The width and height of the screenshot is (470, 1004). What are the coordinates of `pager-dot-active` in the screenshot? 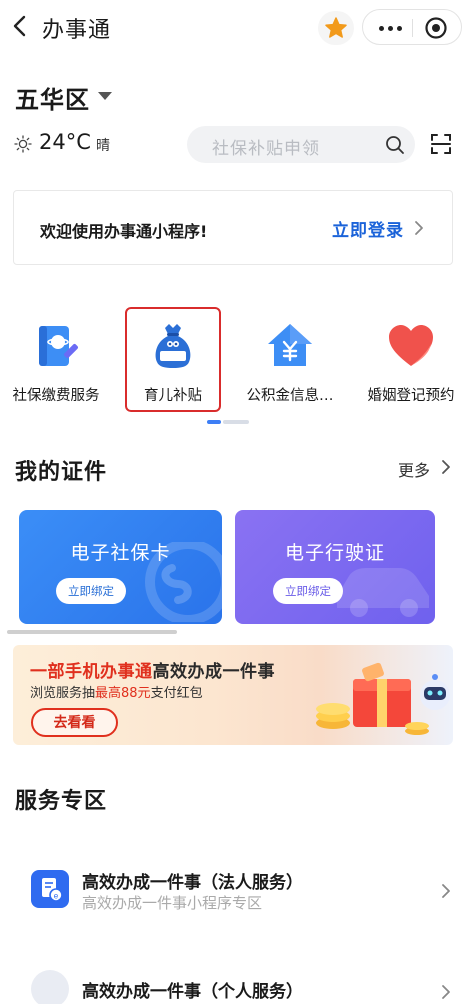 It's located at (214, 422).